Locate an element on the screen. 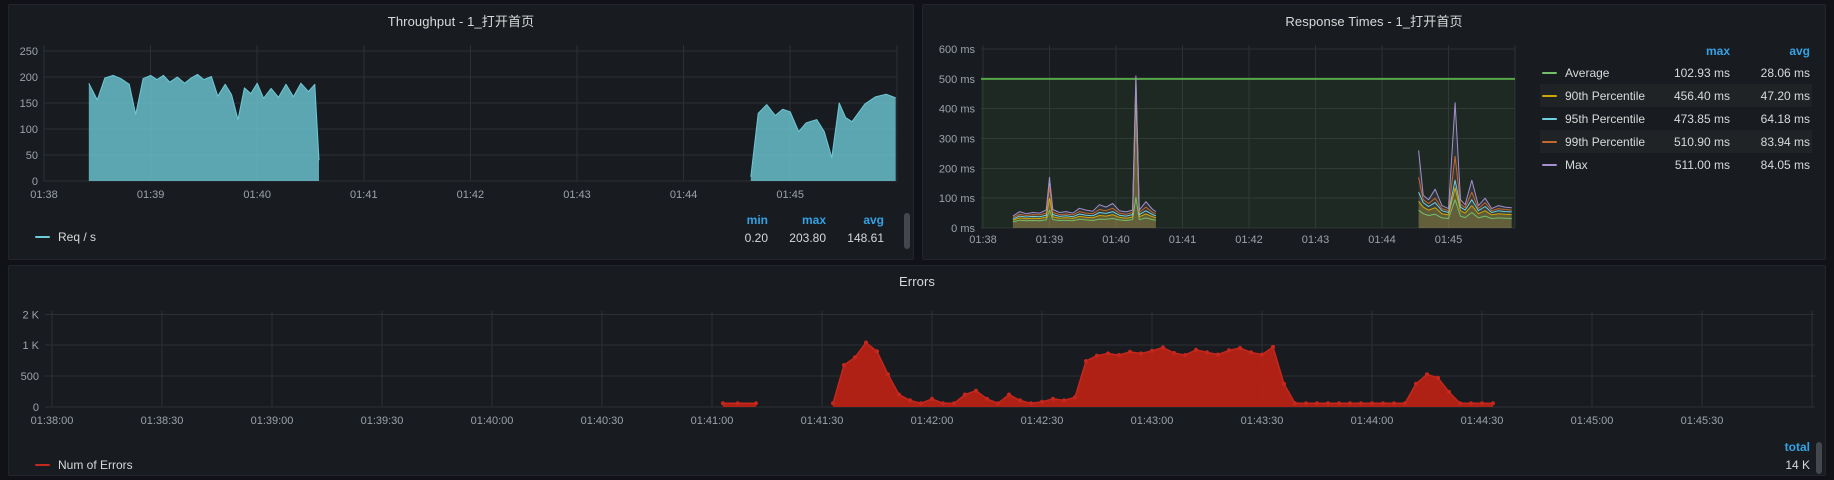 Image resolution: width=1834 pixels, height=480 pixels. legend-row: Max 511.00 ms 84.05 ms is located at coordinates (1676, 164).